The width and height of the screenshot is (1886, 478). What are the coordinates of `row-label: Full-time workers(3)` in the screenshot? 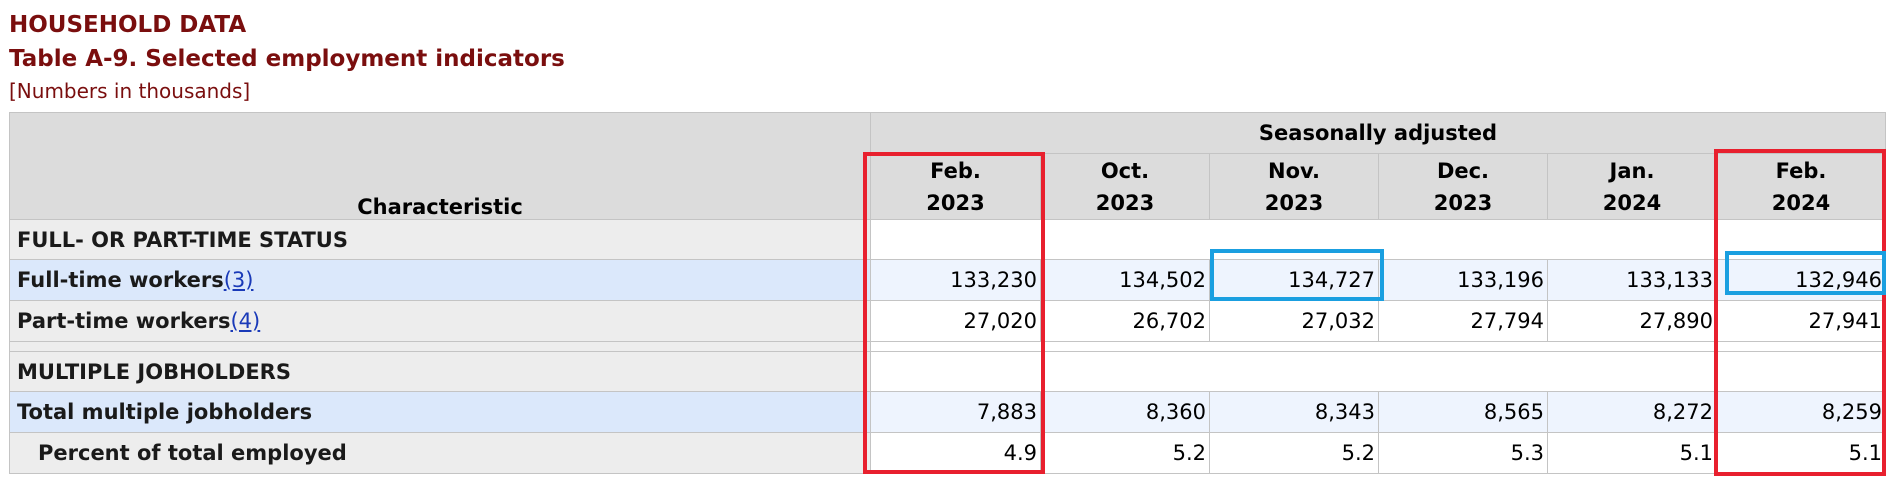 It's located at (440, 280).